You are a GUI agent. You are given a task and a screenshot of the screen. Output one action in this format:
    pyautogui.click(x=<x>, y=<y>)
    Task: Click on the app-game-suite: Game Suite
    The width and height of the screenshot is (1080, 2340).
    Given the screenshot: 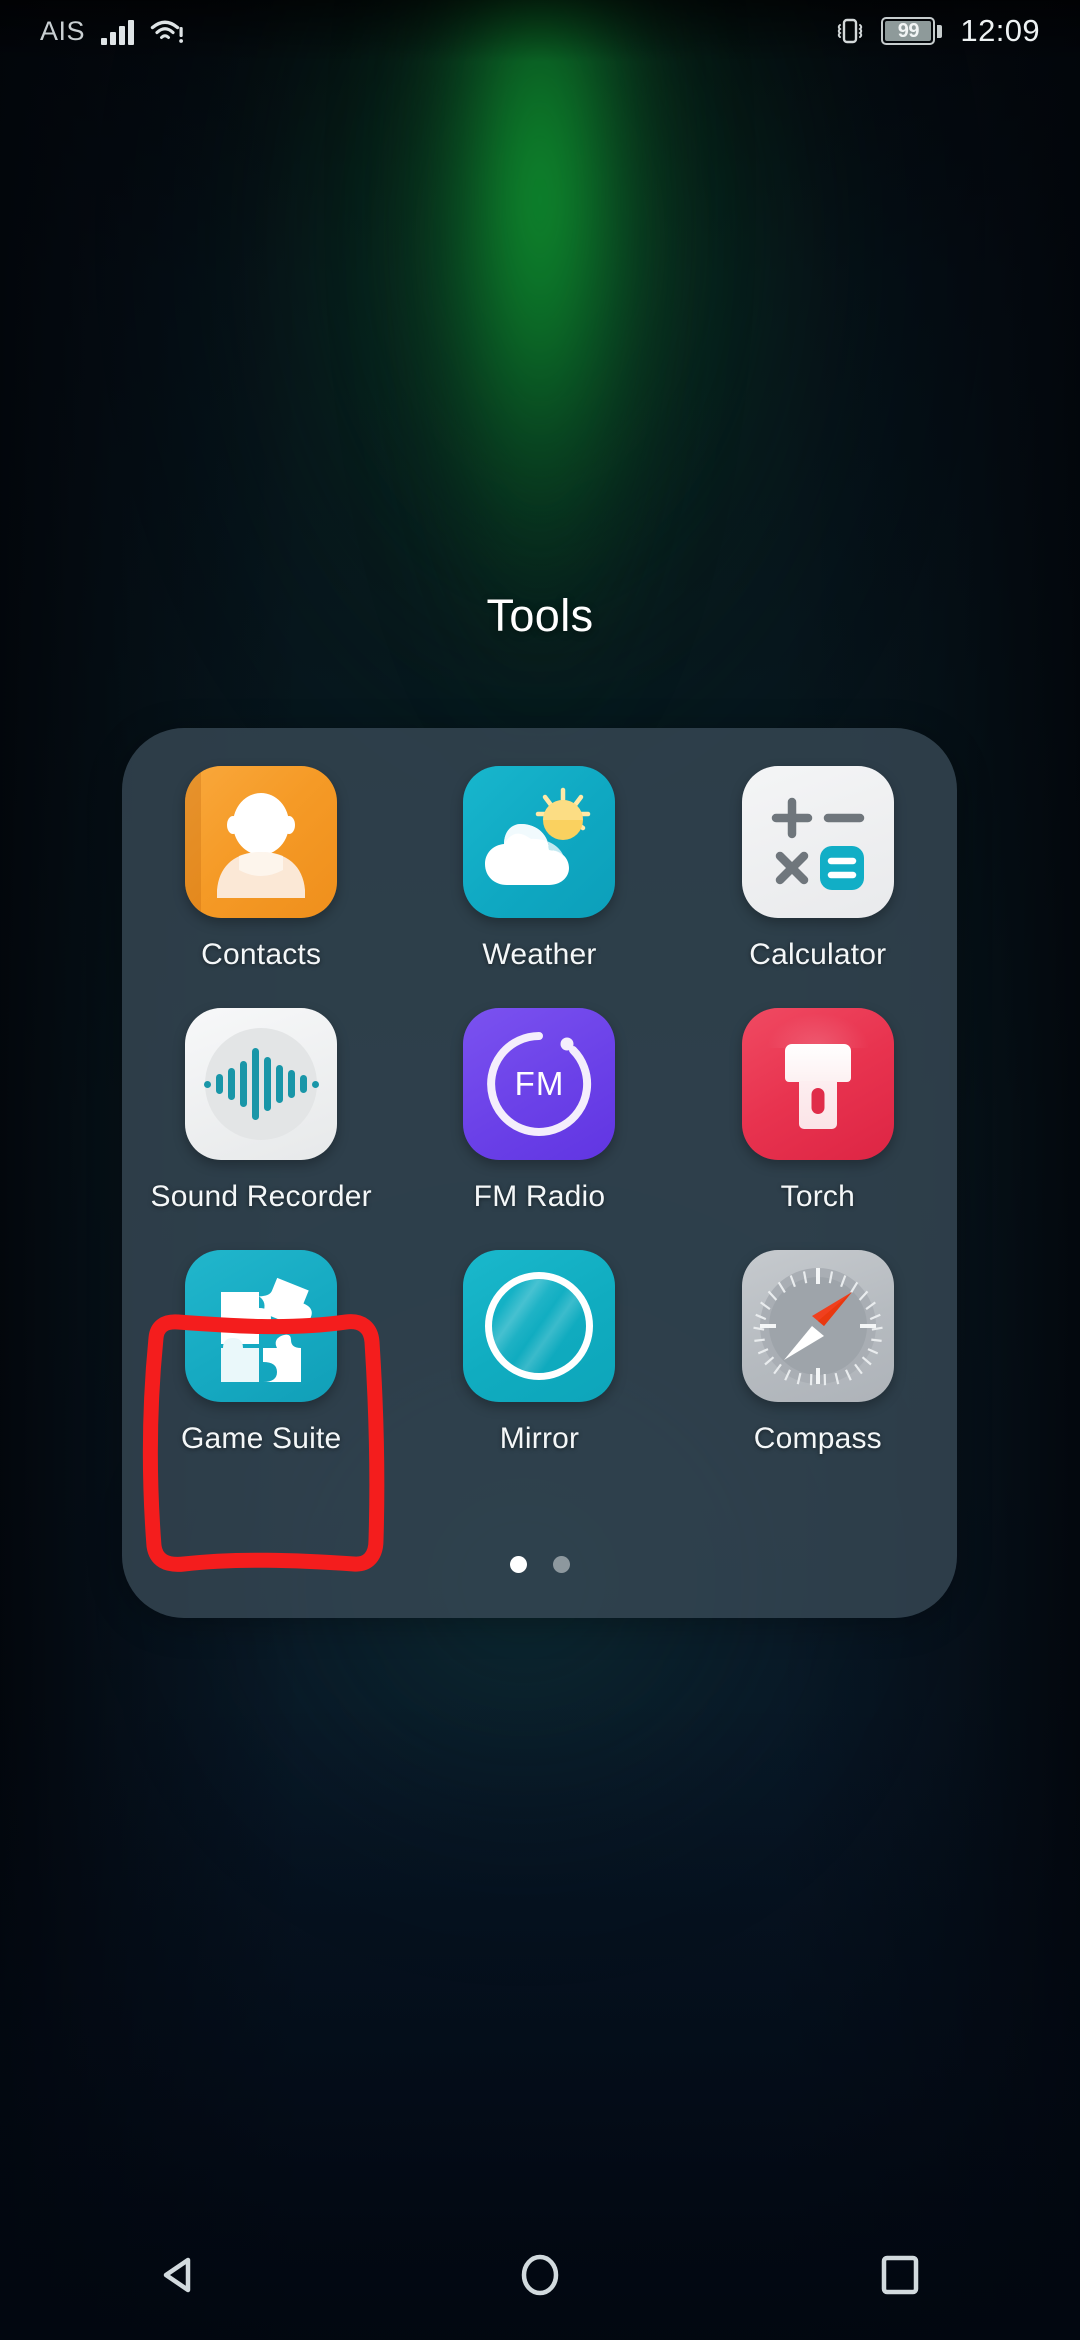 What is the action you would take?
    pyautogui.click(x=261, y=1353)
    